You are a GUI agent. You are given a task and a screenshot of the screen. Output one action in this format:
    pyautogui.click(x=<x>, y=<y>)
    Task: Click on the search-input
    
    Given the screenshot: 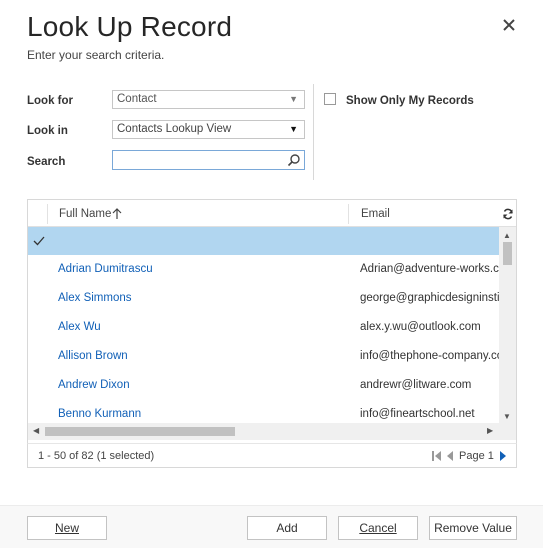 What is the action you would take?
    pyautogui.click(x=198, y=160)
    